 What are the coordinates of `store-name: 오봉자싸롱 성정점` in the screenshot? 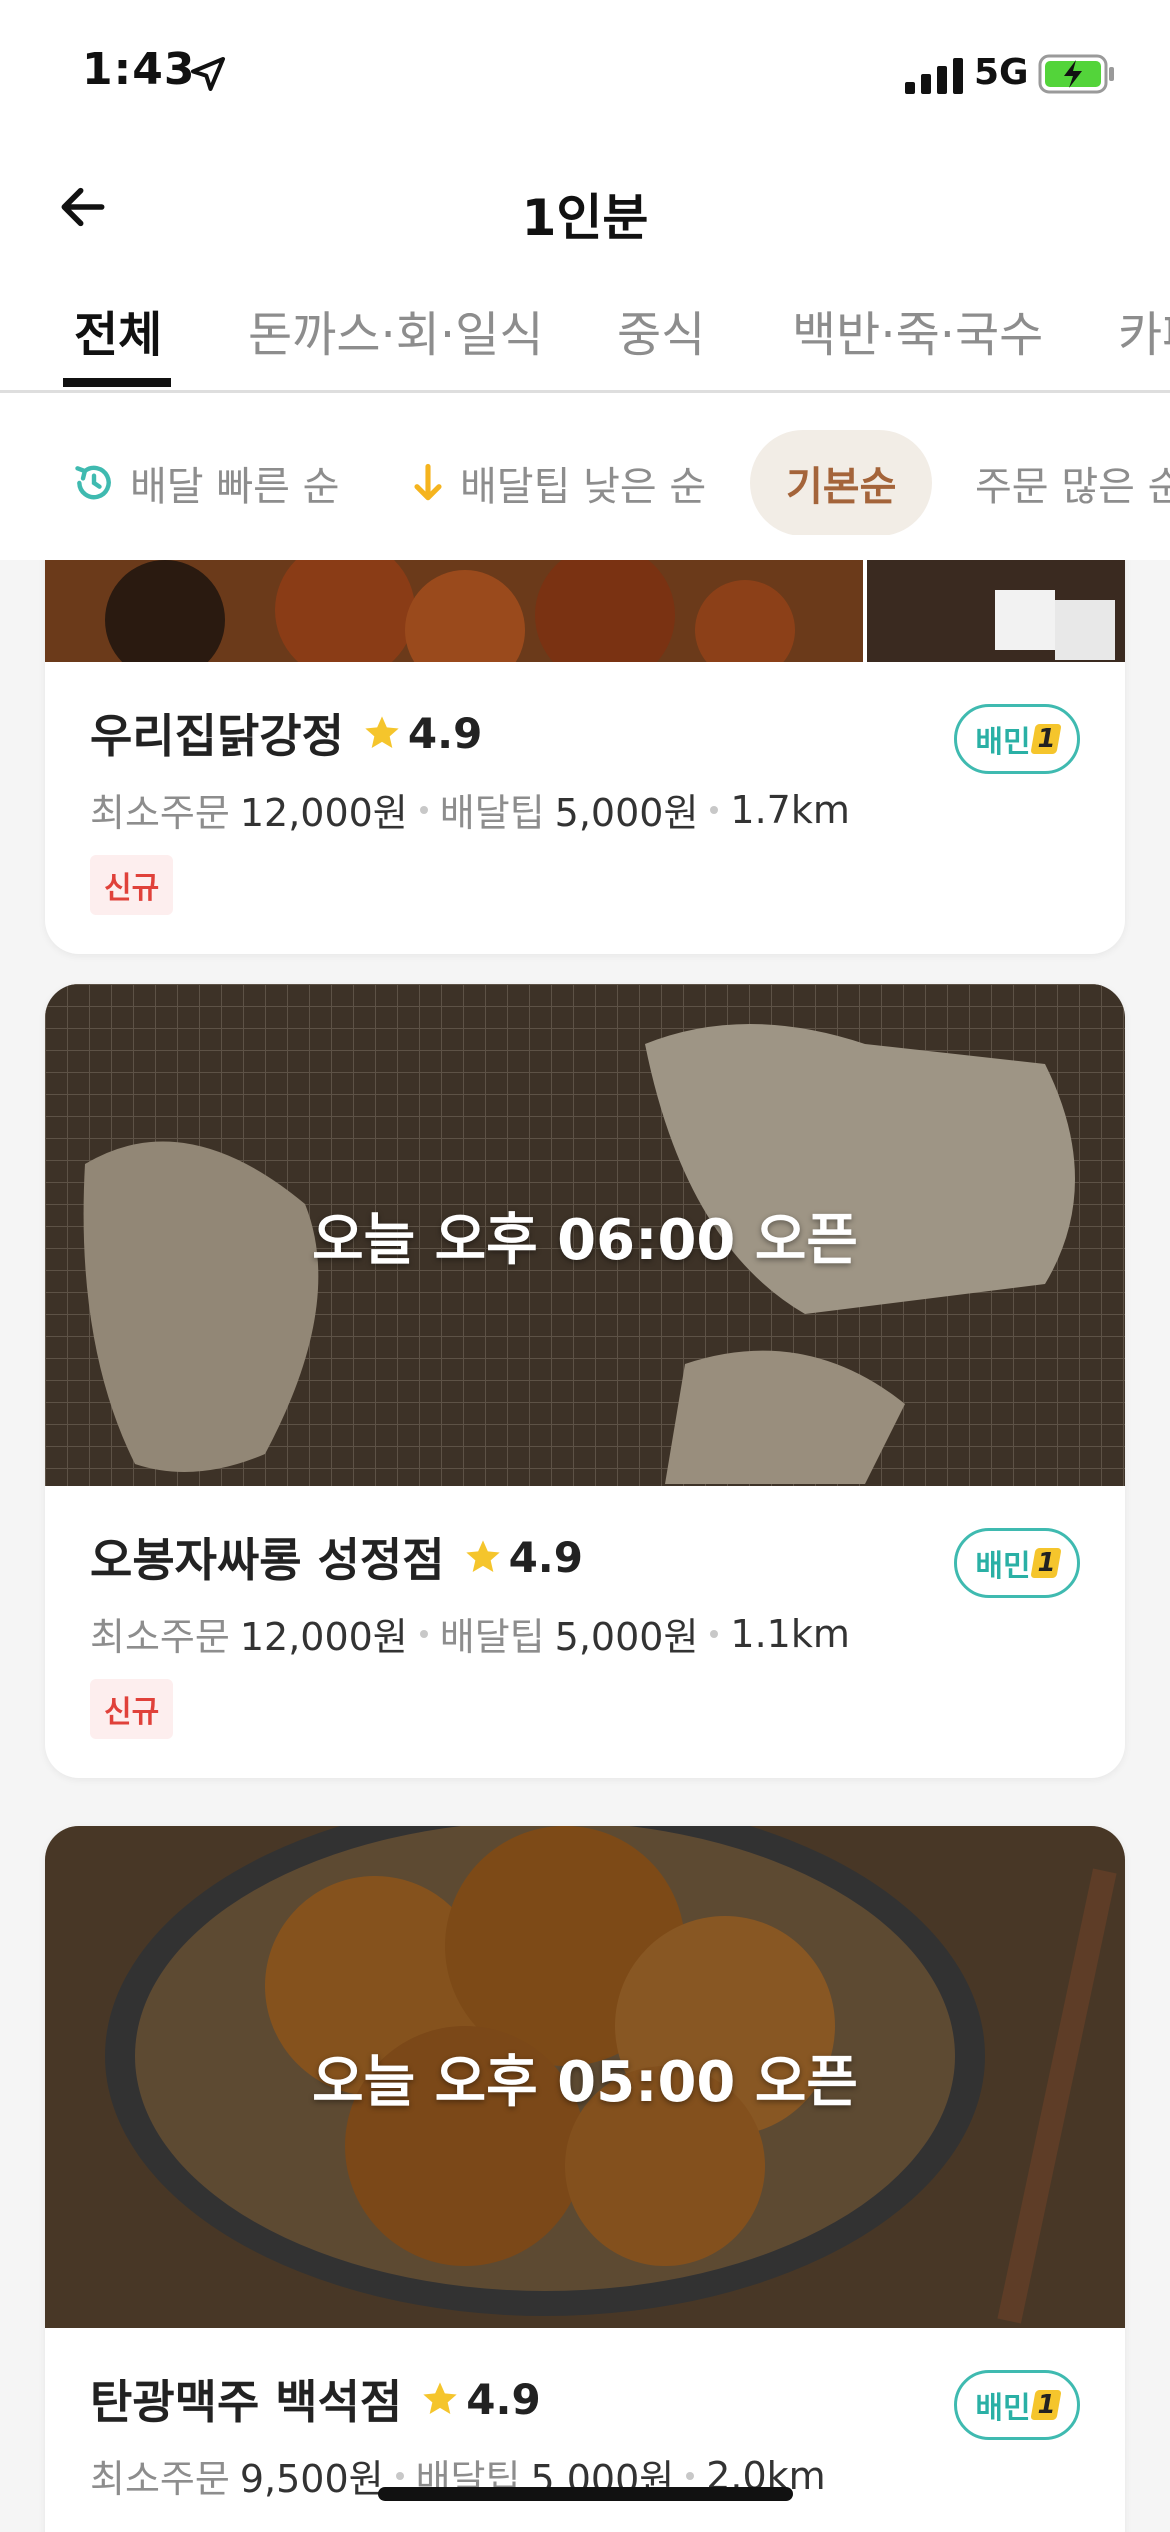 It's located at (267, 1560).